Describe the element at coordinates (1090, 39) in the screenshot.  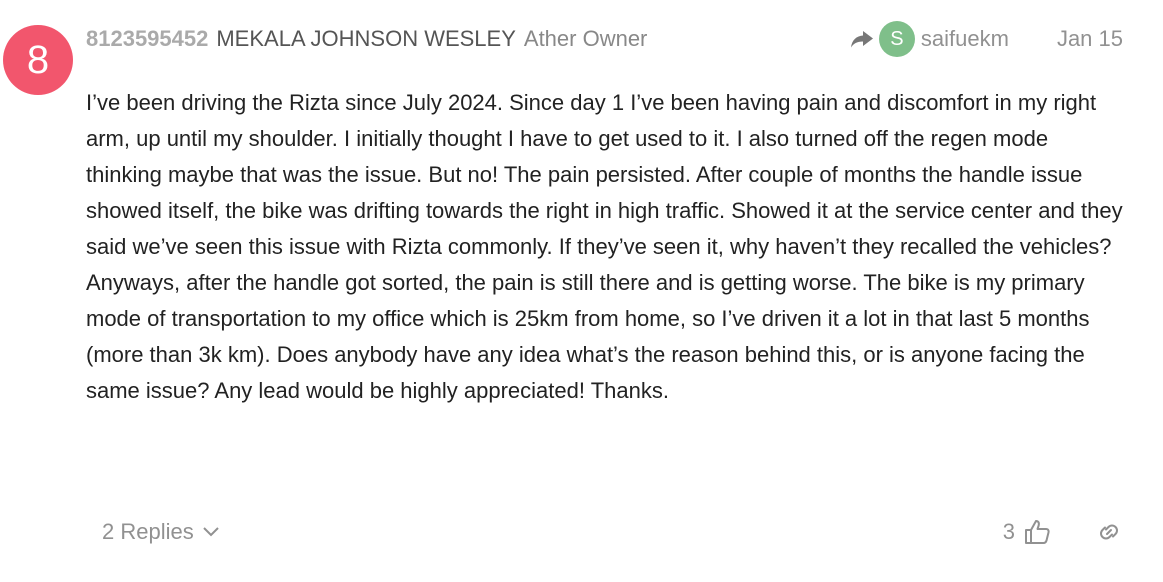
I see `post-date: Jan 15` at that location.